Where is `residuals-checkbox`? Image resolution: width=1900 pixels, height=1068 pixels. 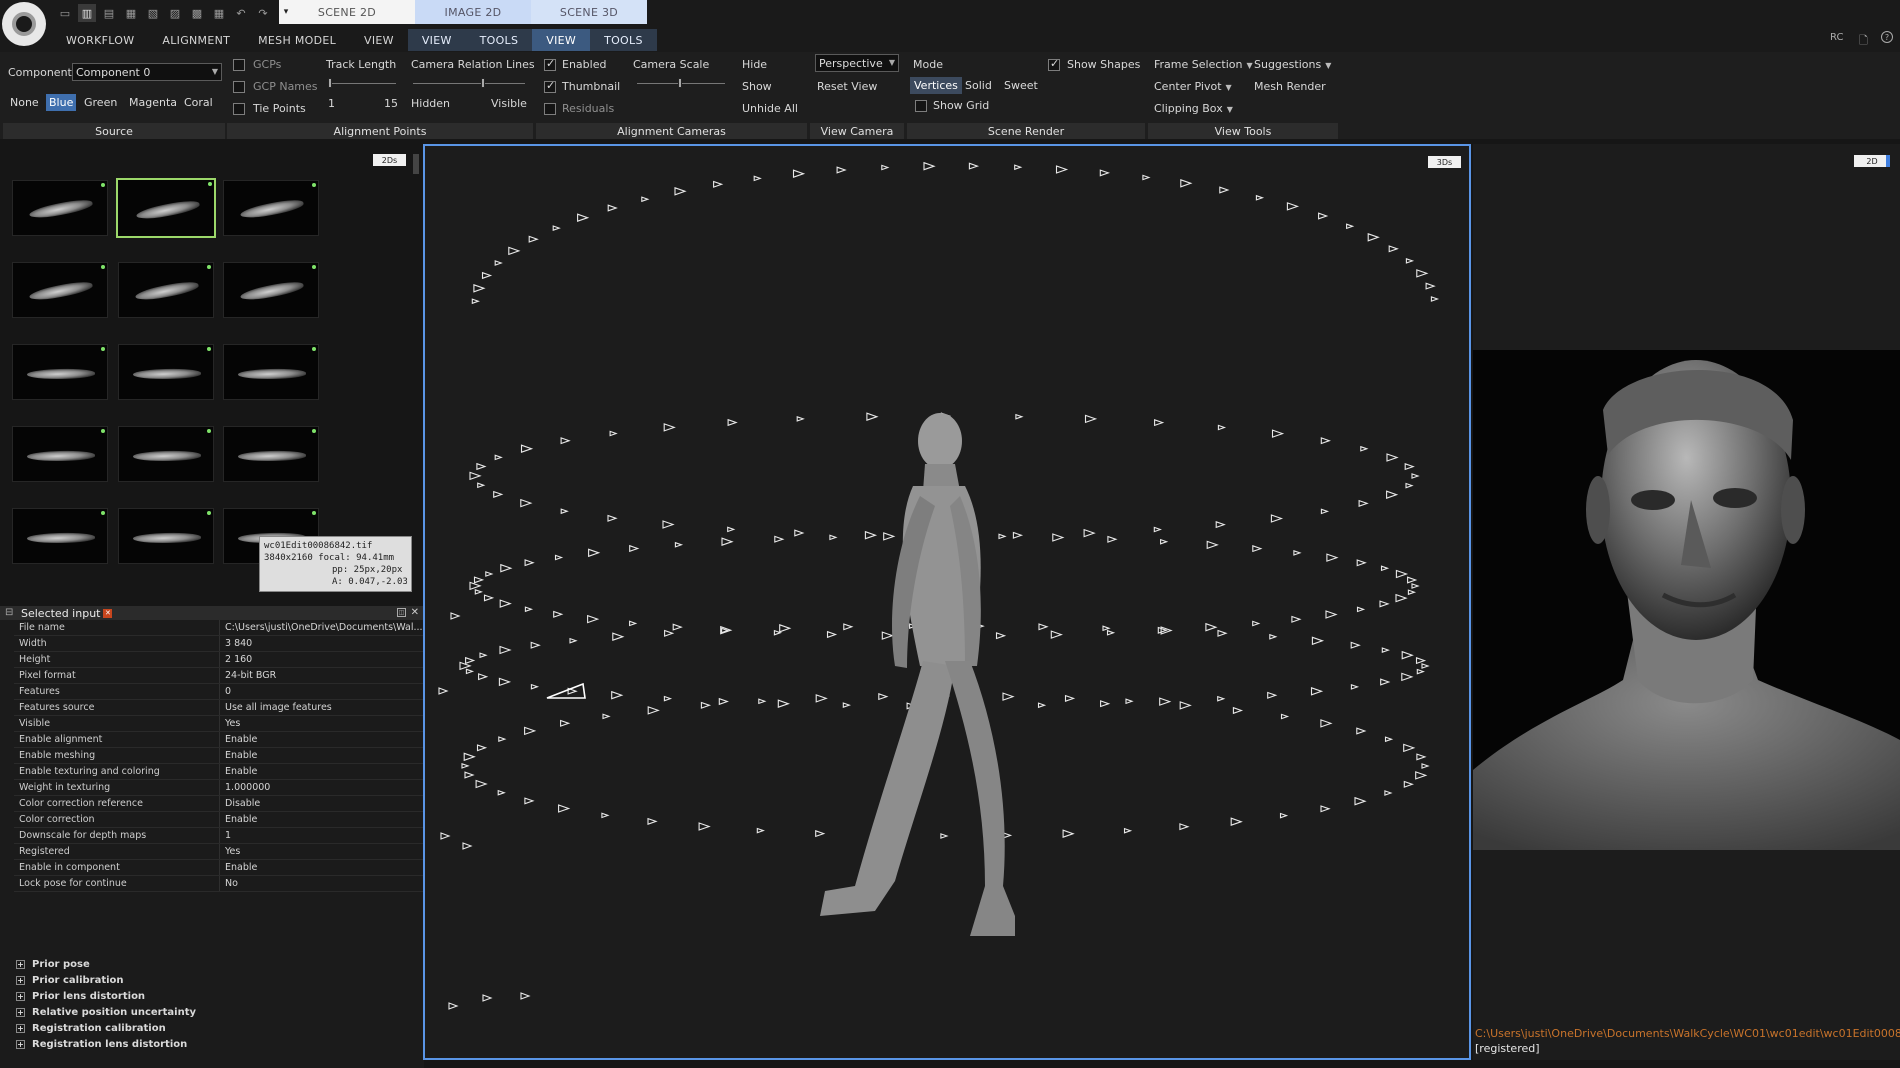 residuals-checkbox is located at coordinates (550, 109).